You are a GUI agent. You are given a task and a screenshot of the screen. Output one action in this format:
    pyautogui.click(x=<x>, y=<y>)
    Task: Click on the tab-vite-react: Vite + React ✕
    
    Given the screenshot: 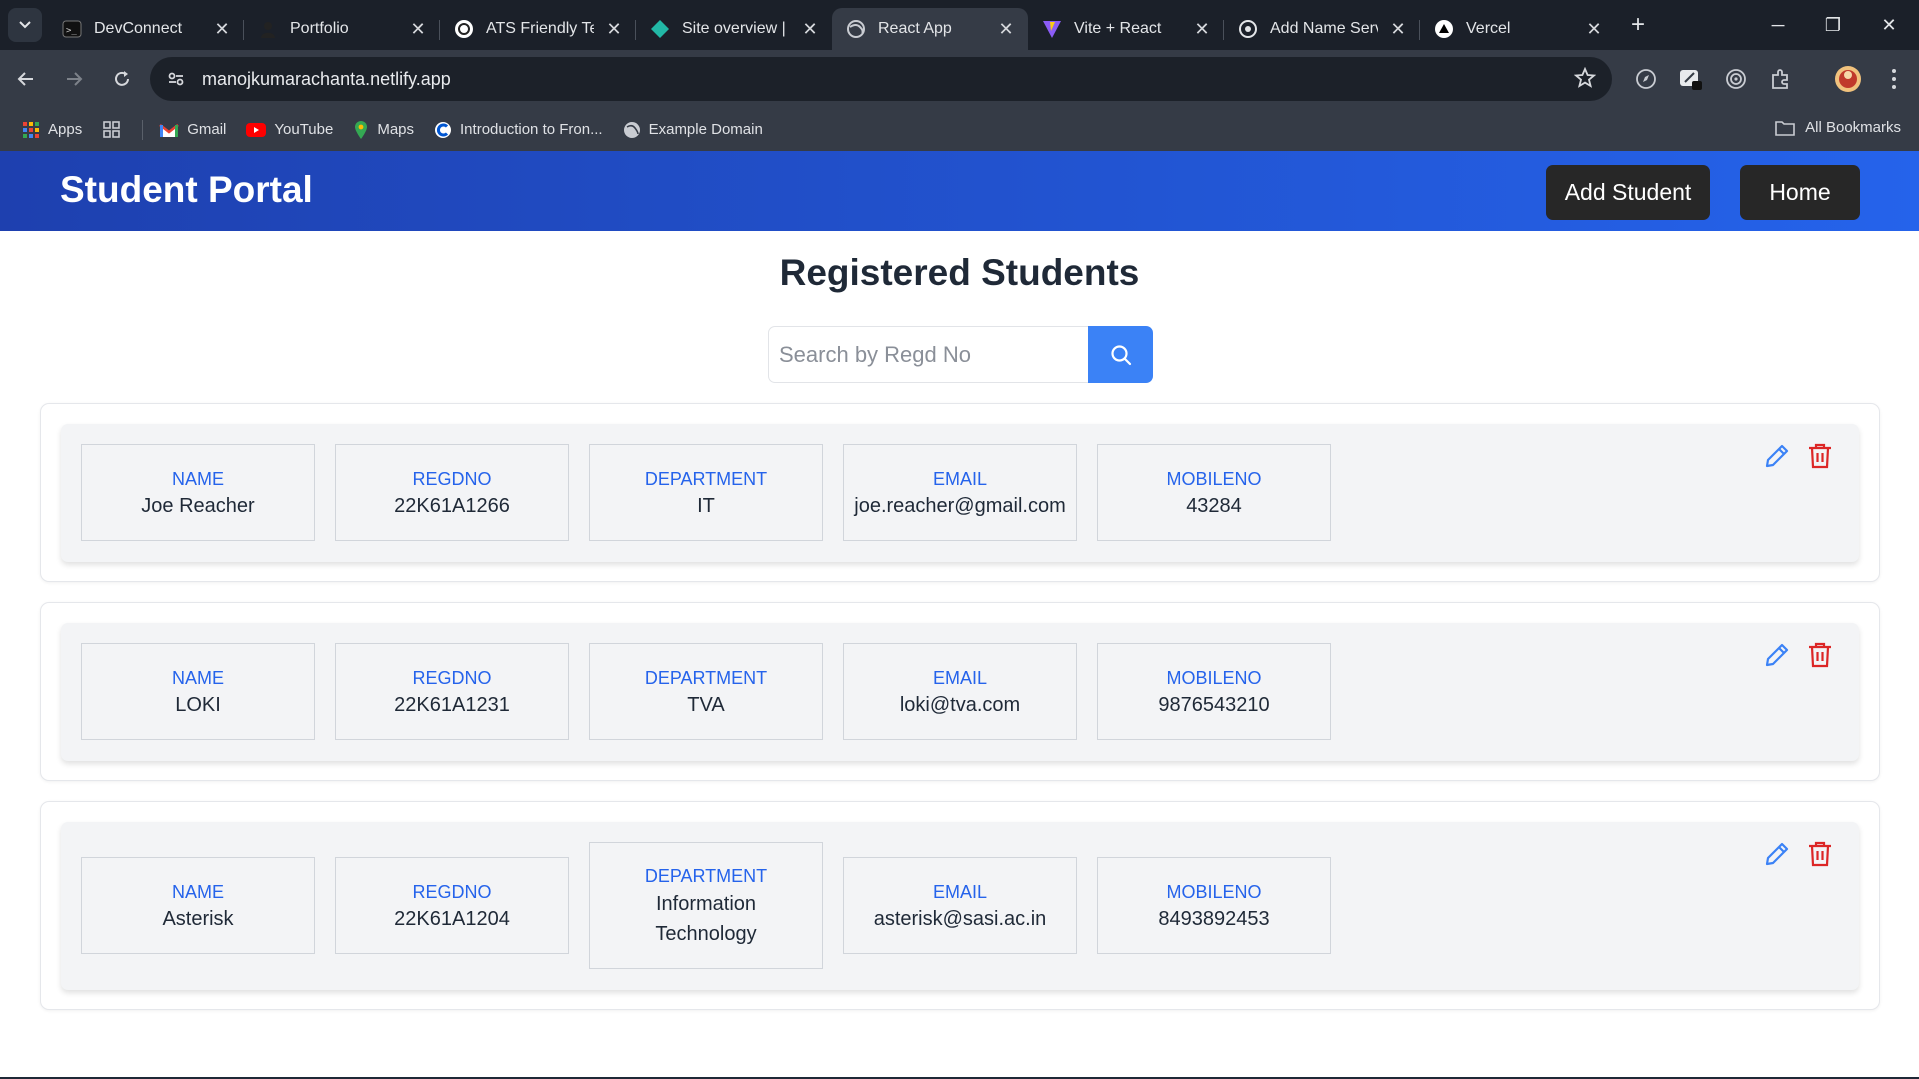 What is the action you would take?
    pyautogui.click(x=1126, y=29)
    